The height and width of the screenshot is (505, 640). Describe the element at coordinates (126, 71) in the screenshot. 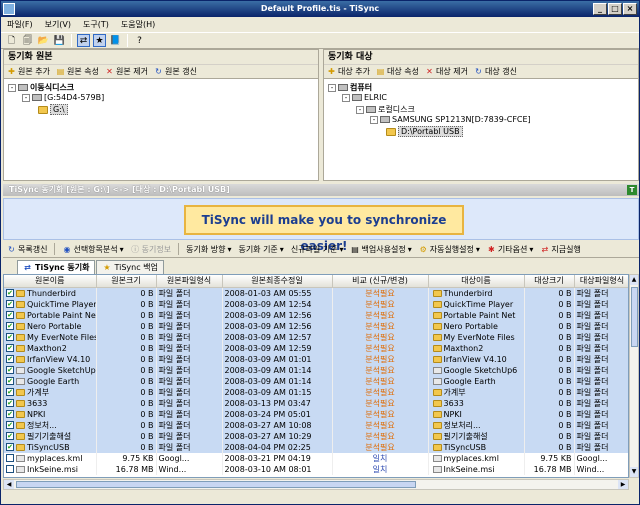

I see `remove-source-button: ✕ 원본 제거` at that location.